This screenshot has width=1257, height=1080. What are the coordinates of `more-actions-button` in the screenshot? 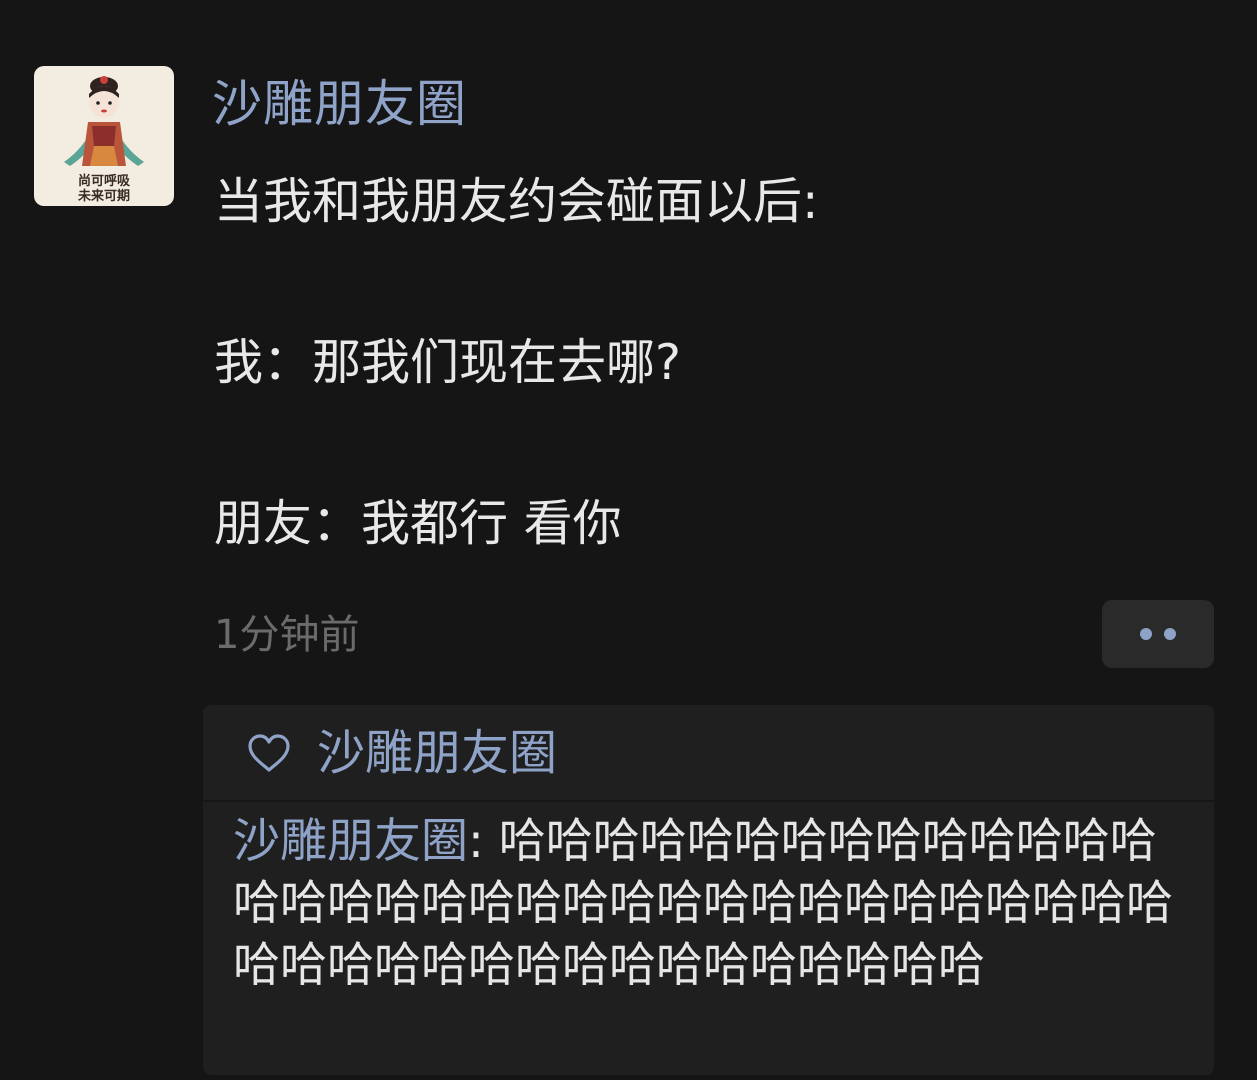 It's located at (1158, 634).